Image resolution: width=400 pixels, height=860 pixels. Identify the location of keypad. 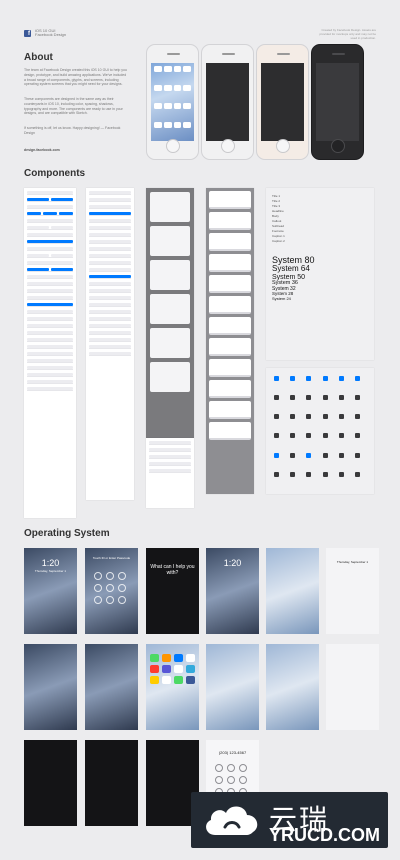
(110, 588).